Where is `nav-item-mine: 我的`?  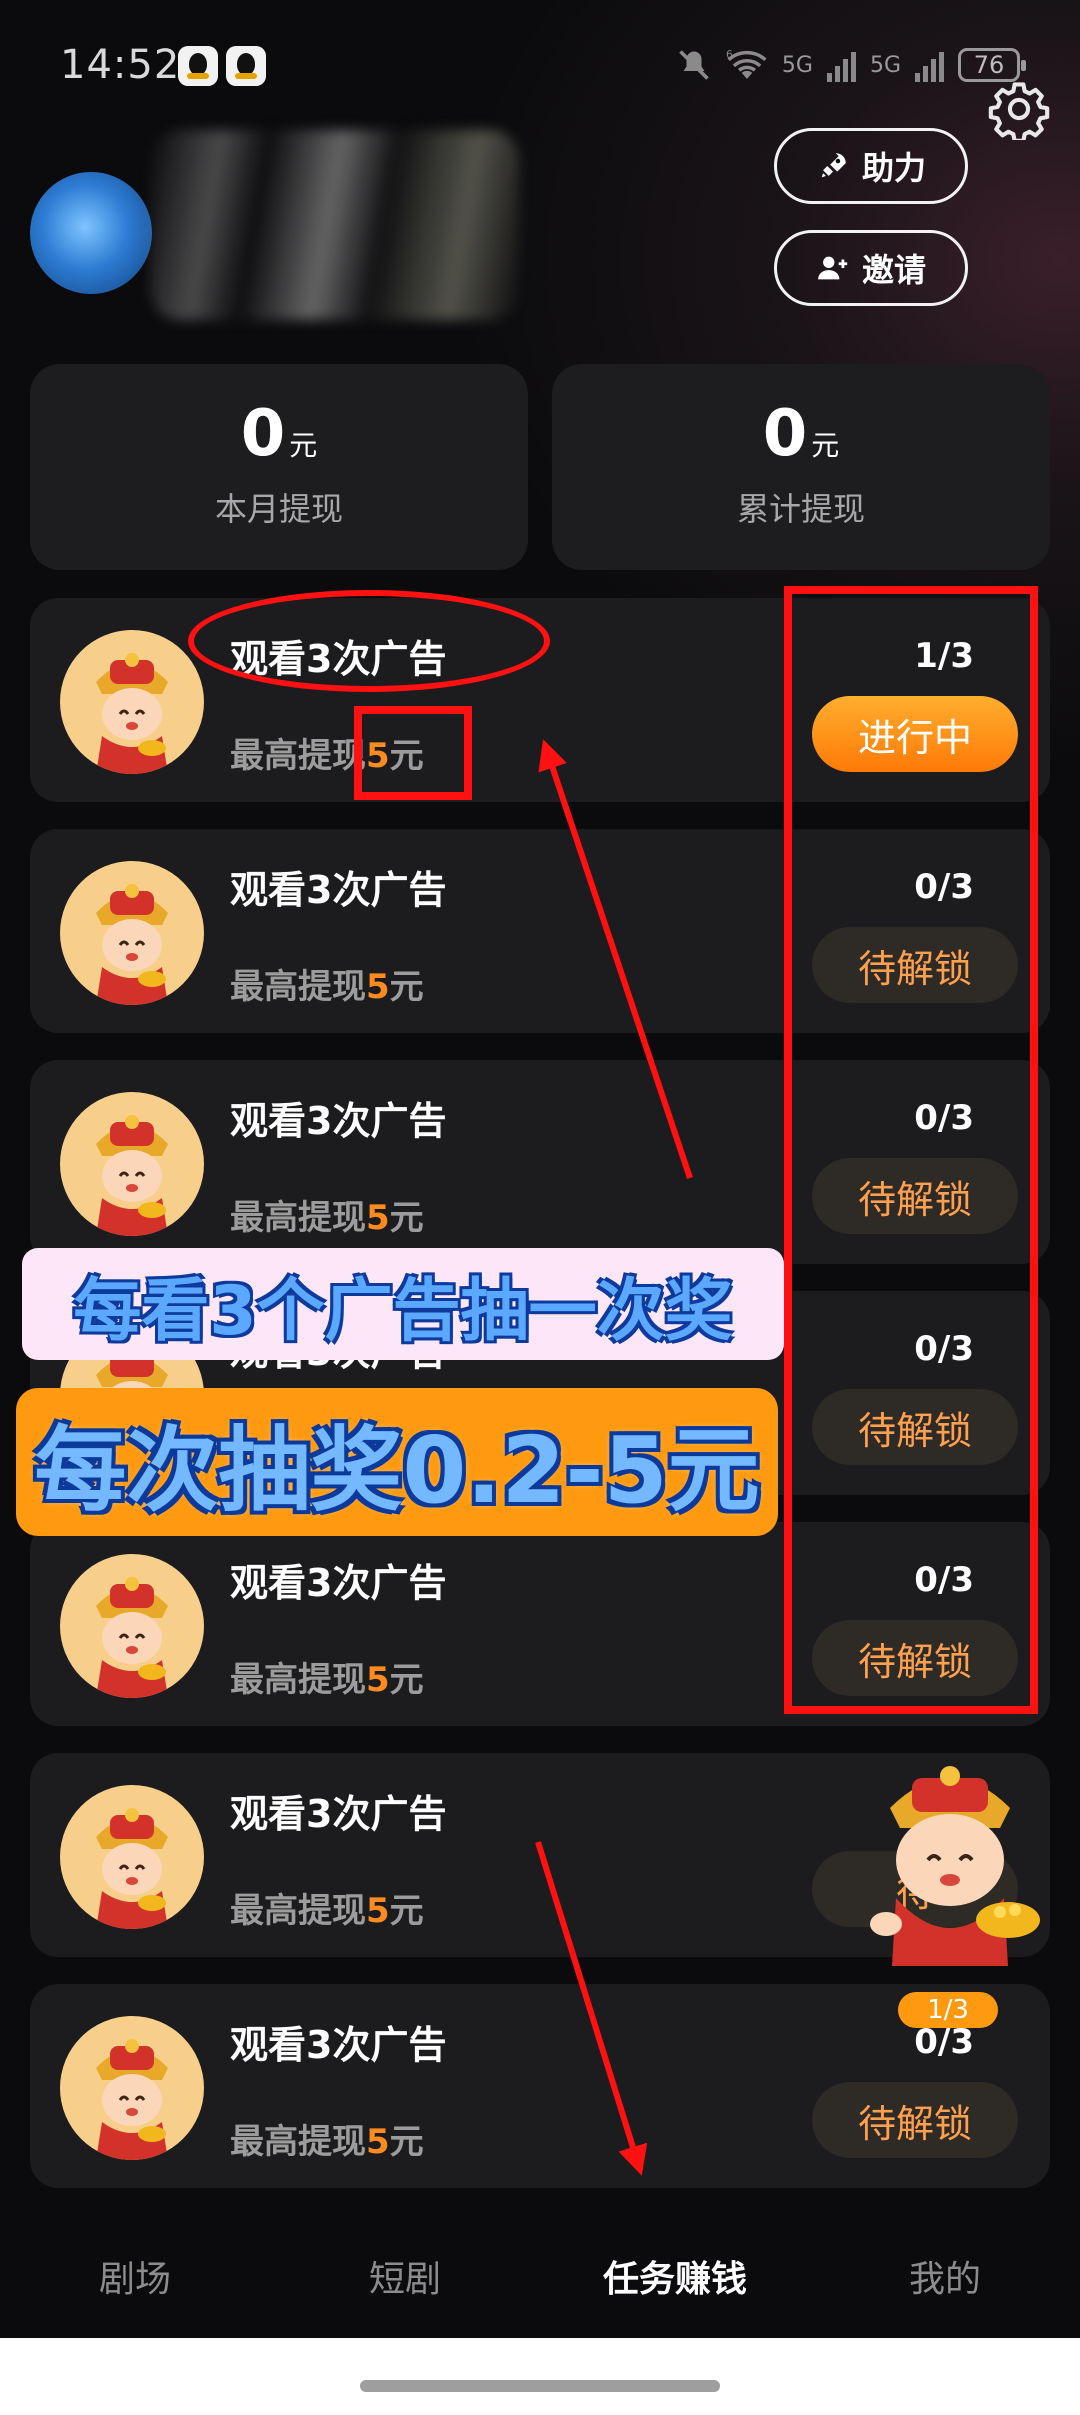 nav-item-mine: 我的 is located at coordinates (945, 2276).